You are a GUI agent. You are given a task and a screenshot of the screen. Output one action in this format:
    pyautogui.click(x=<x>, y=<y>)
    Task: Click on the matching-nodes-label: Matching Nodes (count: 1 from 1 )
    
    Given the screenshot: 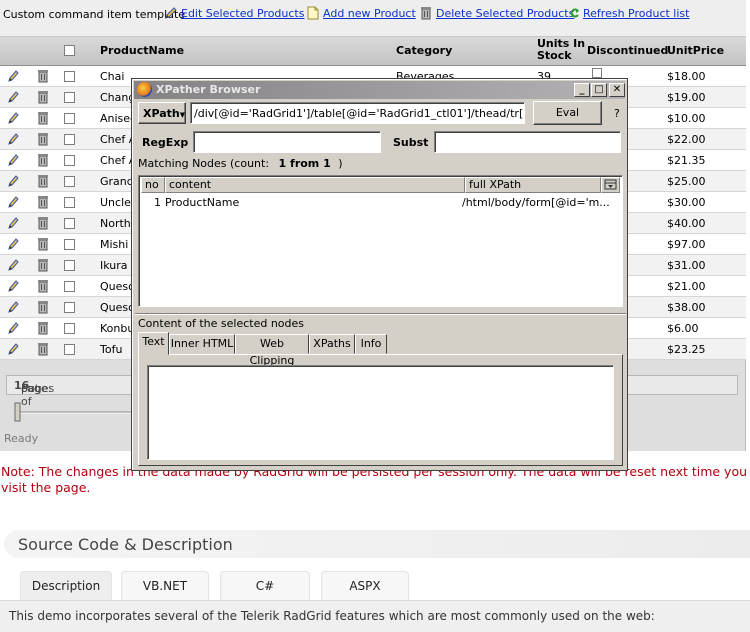 What is the action you would take?
    pyautogui.click(x=240, y=163)
    